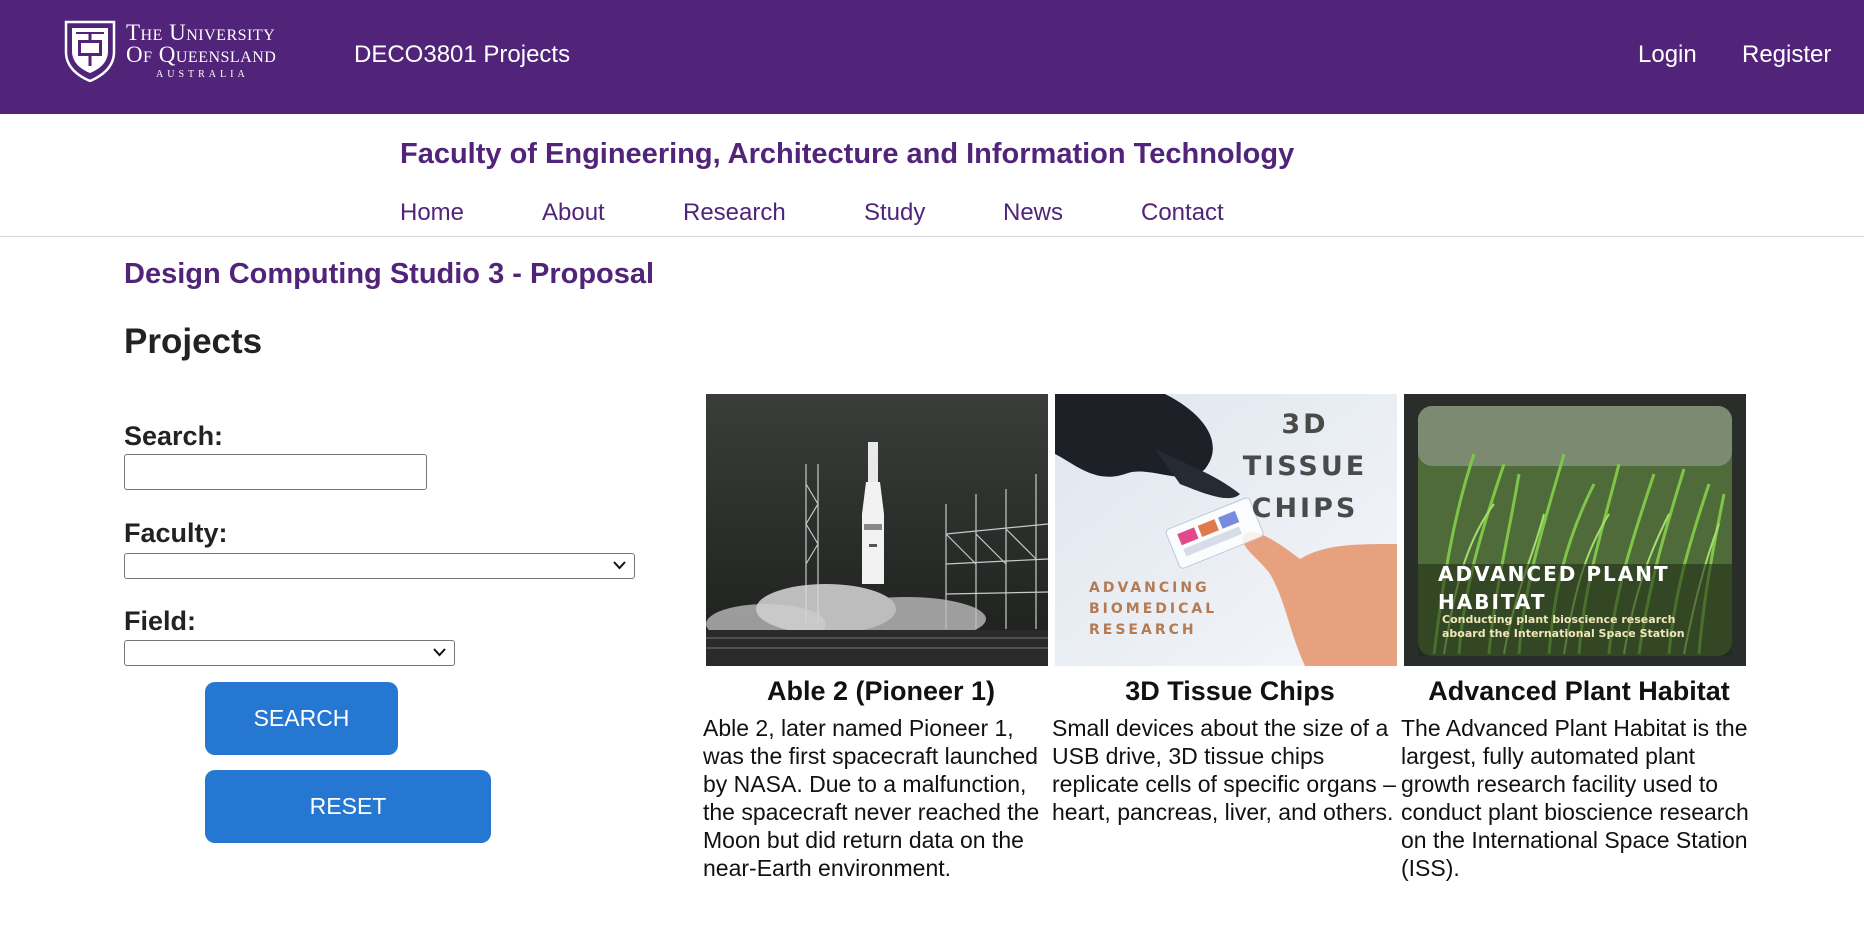  Describe the element at coordinates (289, 653) in the screenshot. I see `field-select` at that location.